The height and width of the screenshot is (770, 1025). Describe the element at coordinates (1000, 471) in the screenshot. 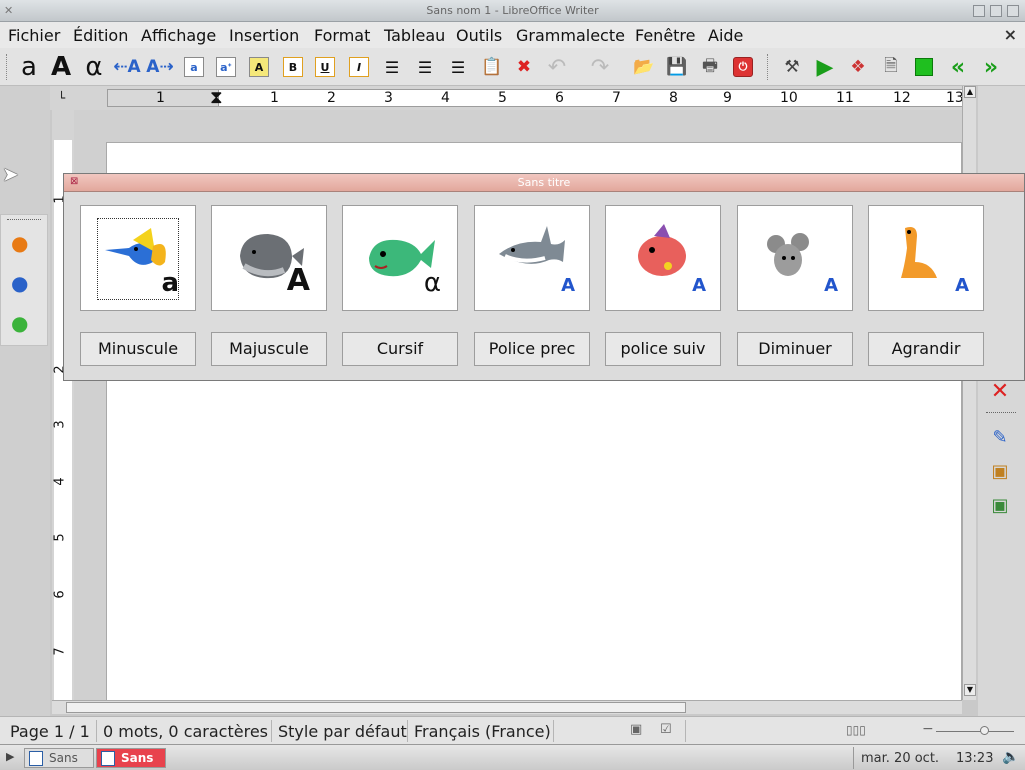

I see `image-edit-icon: ▣` at that location.